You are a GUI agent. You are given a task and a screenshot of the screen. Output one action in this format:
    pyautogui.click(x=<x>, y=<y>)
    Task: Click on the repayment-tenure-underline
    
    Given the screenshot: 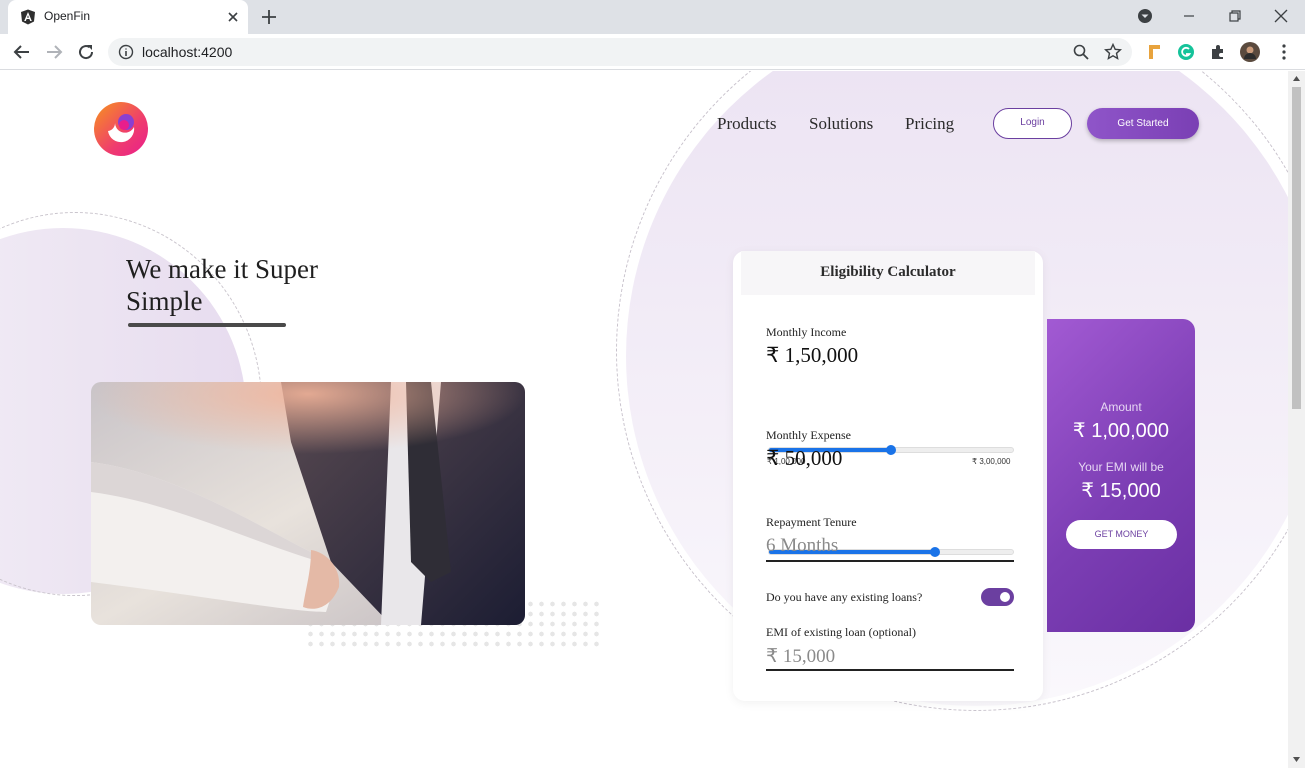 What is the action you would take?
    pyautogui.click(x=890, y=561)
    